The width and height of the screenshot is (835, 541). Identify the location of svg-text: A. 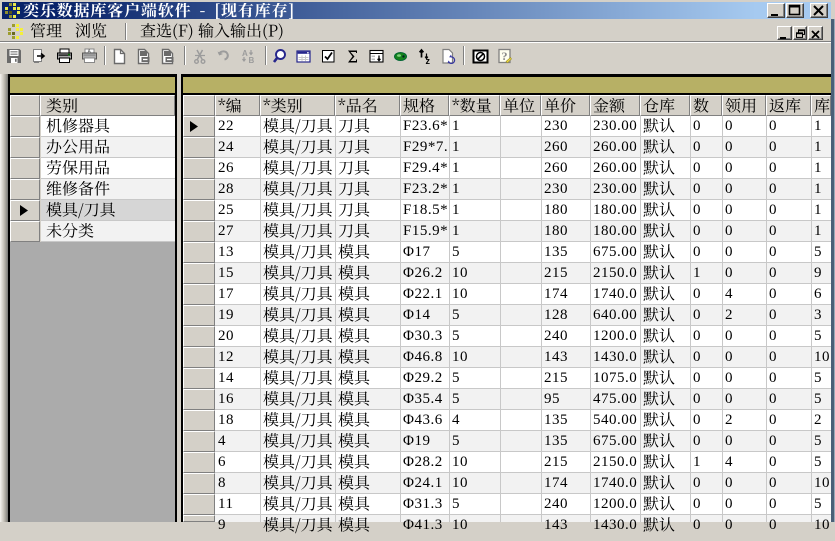
(245, 53).